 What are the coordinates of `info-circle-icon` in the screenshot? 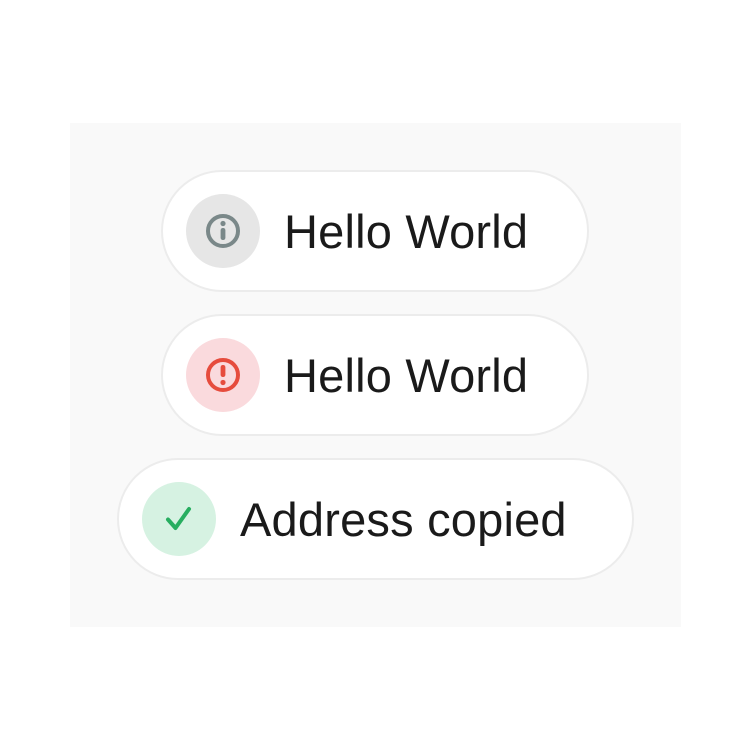 It's located at (223, 231).